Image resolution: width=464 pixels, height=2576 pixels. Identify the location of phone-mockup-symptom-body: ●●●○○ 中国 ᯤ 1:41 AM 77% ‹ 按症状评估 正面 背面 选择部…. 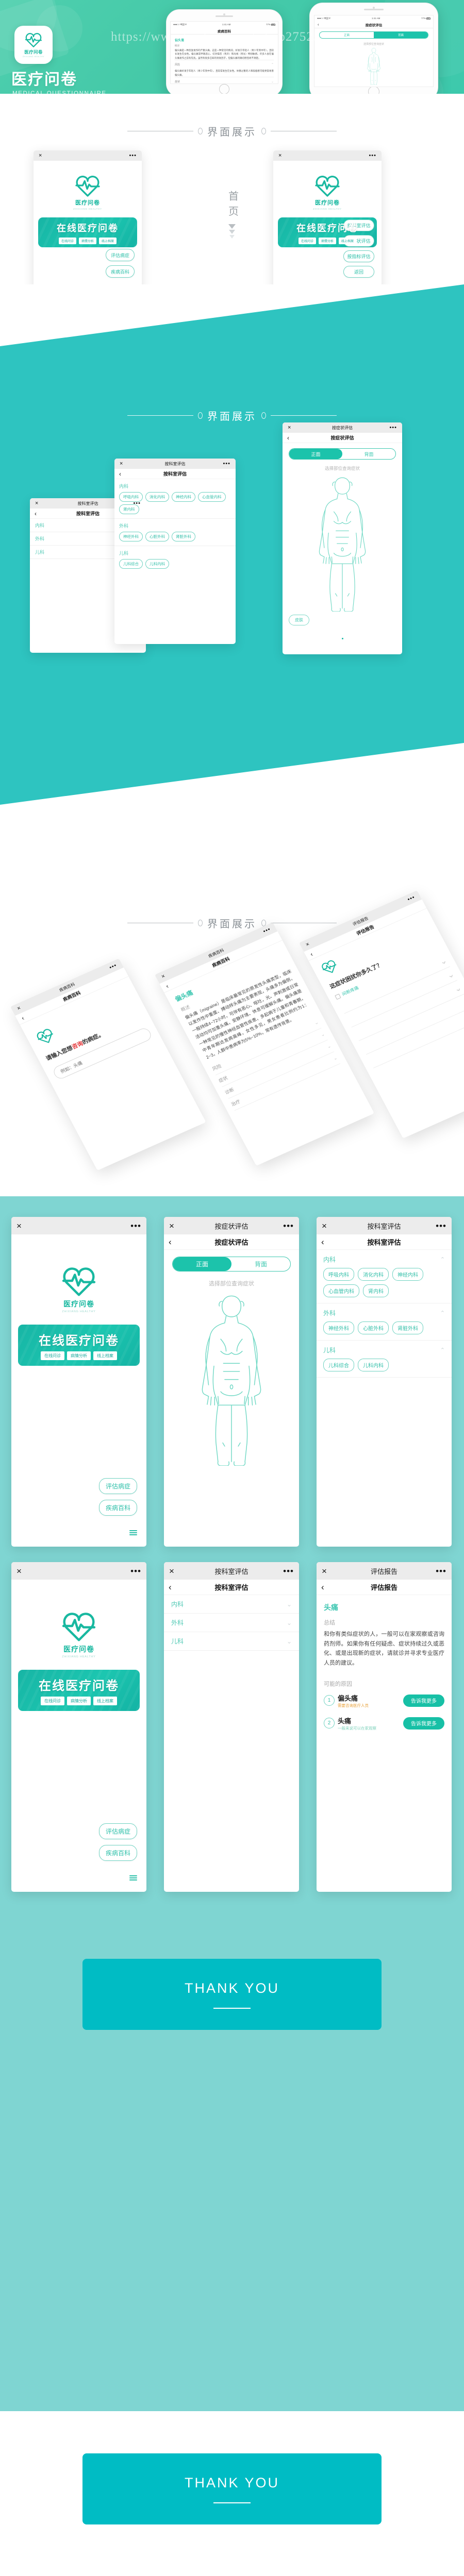
(373, 48).